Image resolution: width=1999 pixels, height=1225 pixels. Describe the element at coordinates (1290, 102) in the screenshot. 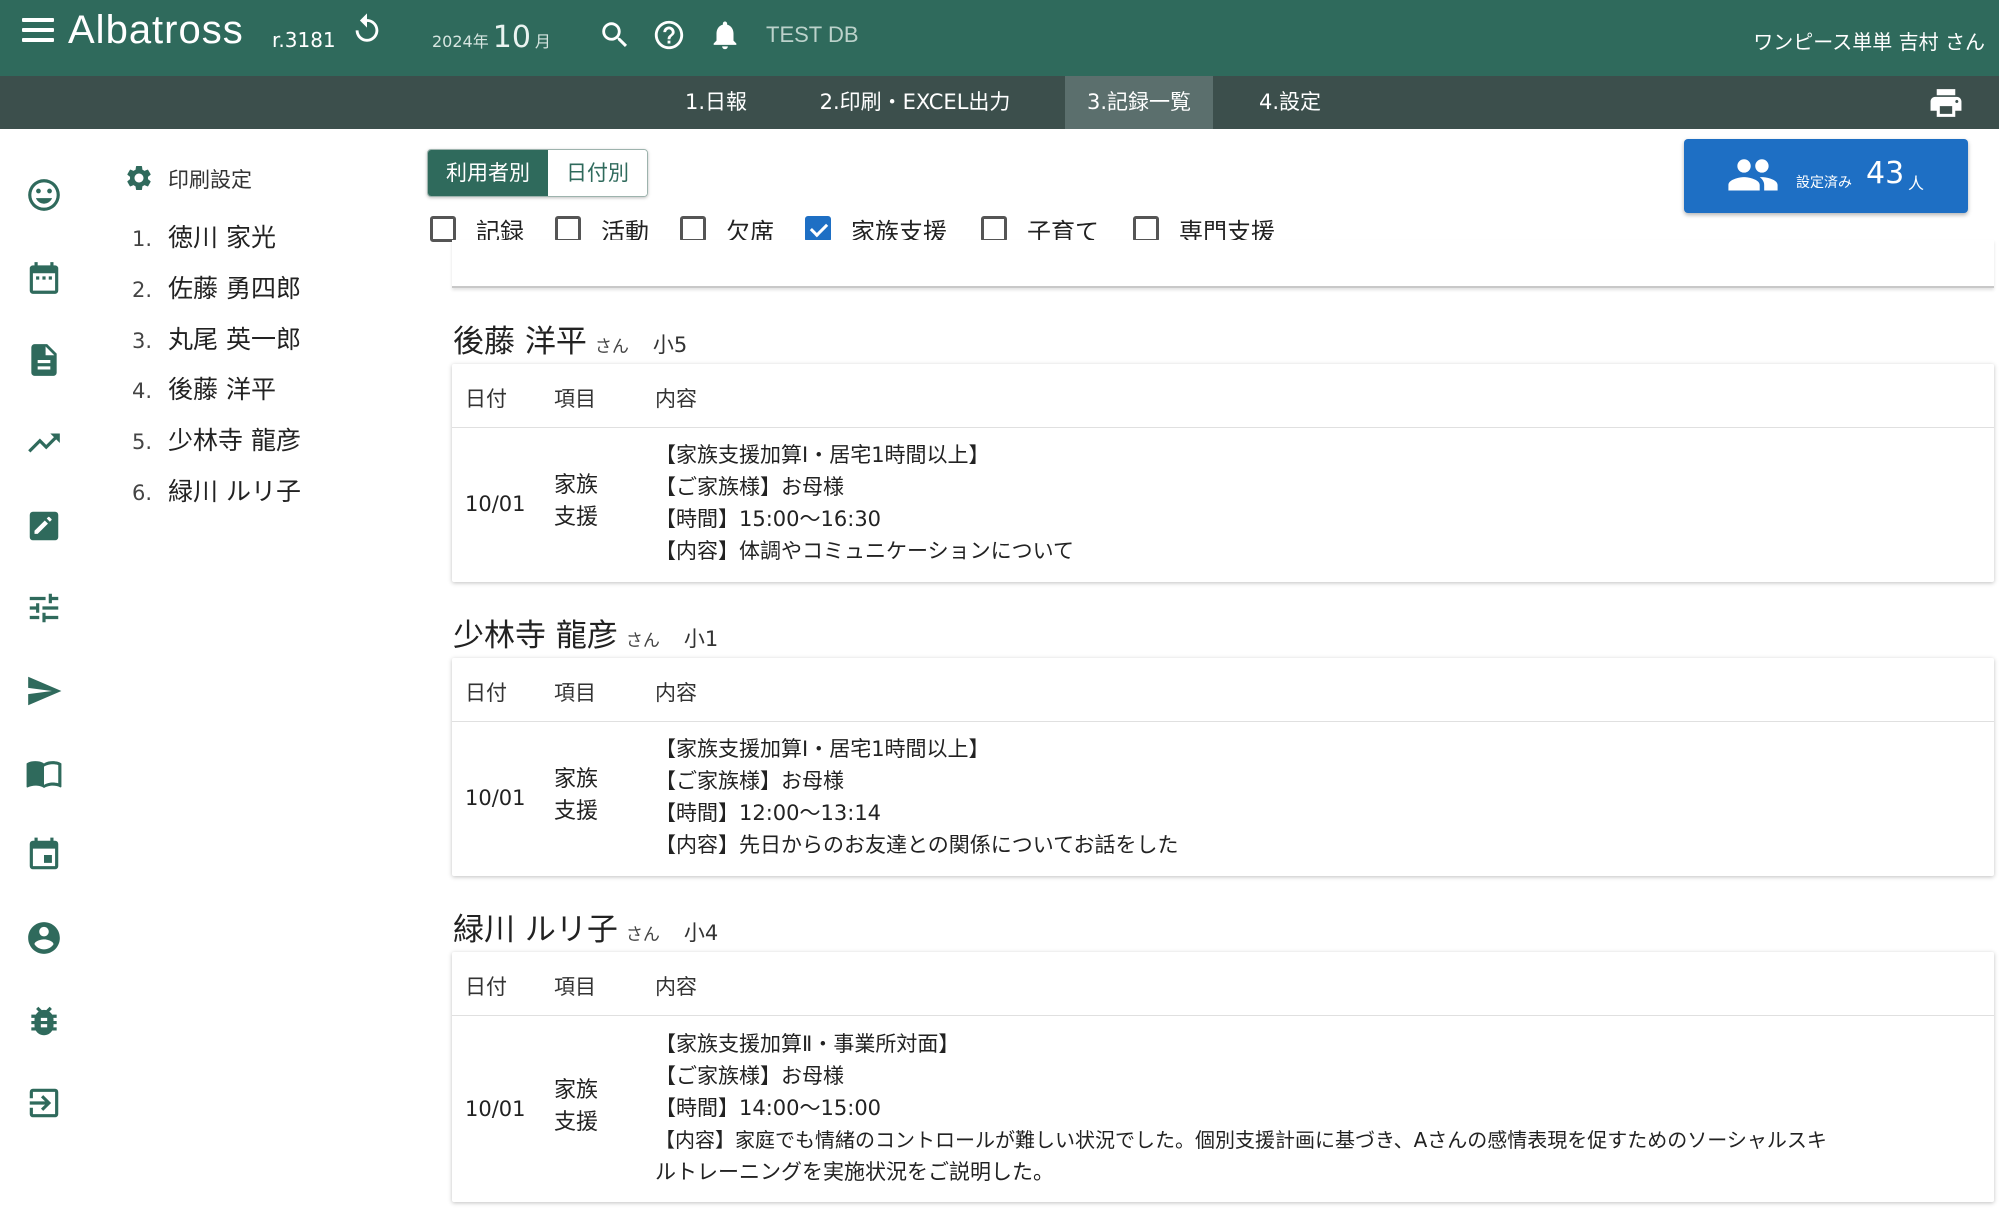

I see `tab-settings: 4.設定` at that location.